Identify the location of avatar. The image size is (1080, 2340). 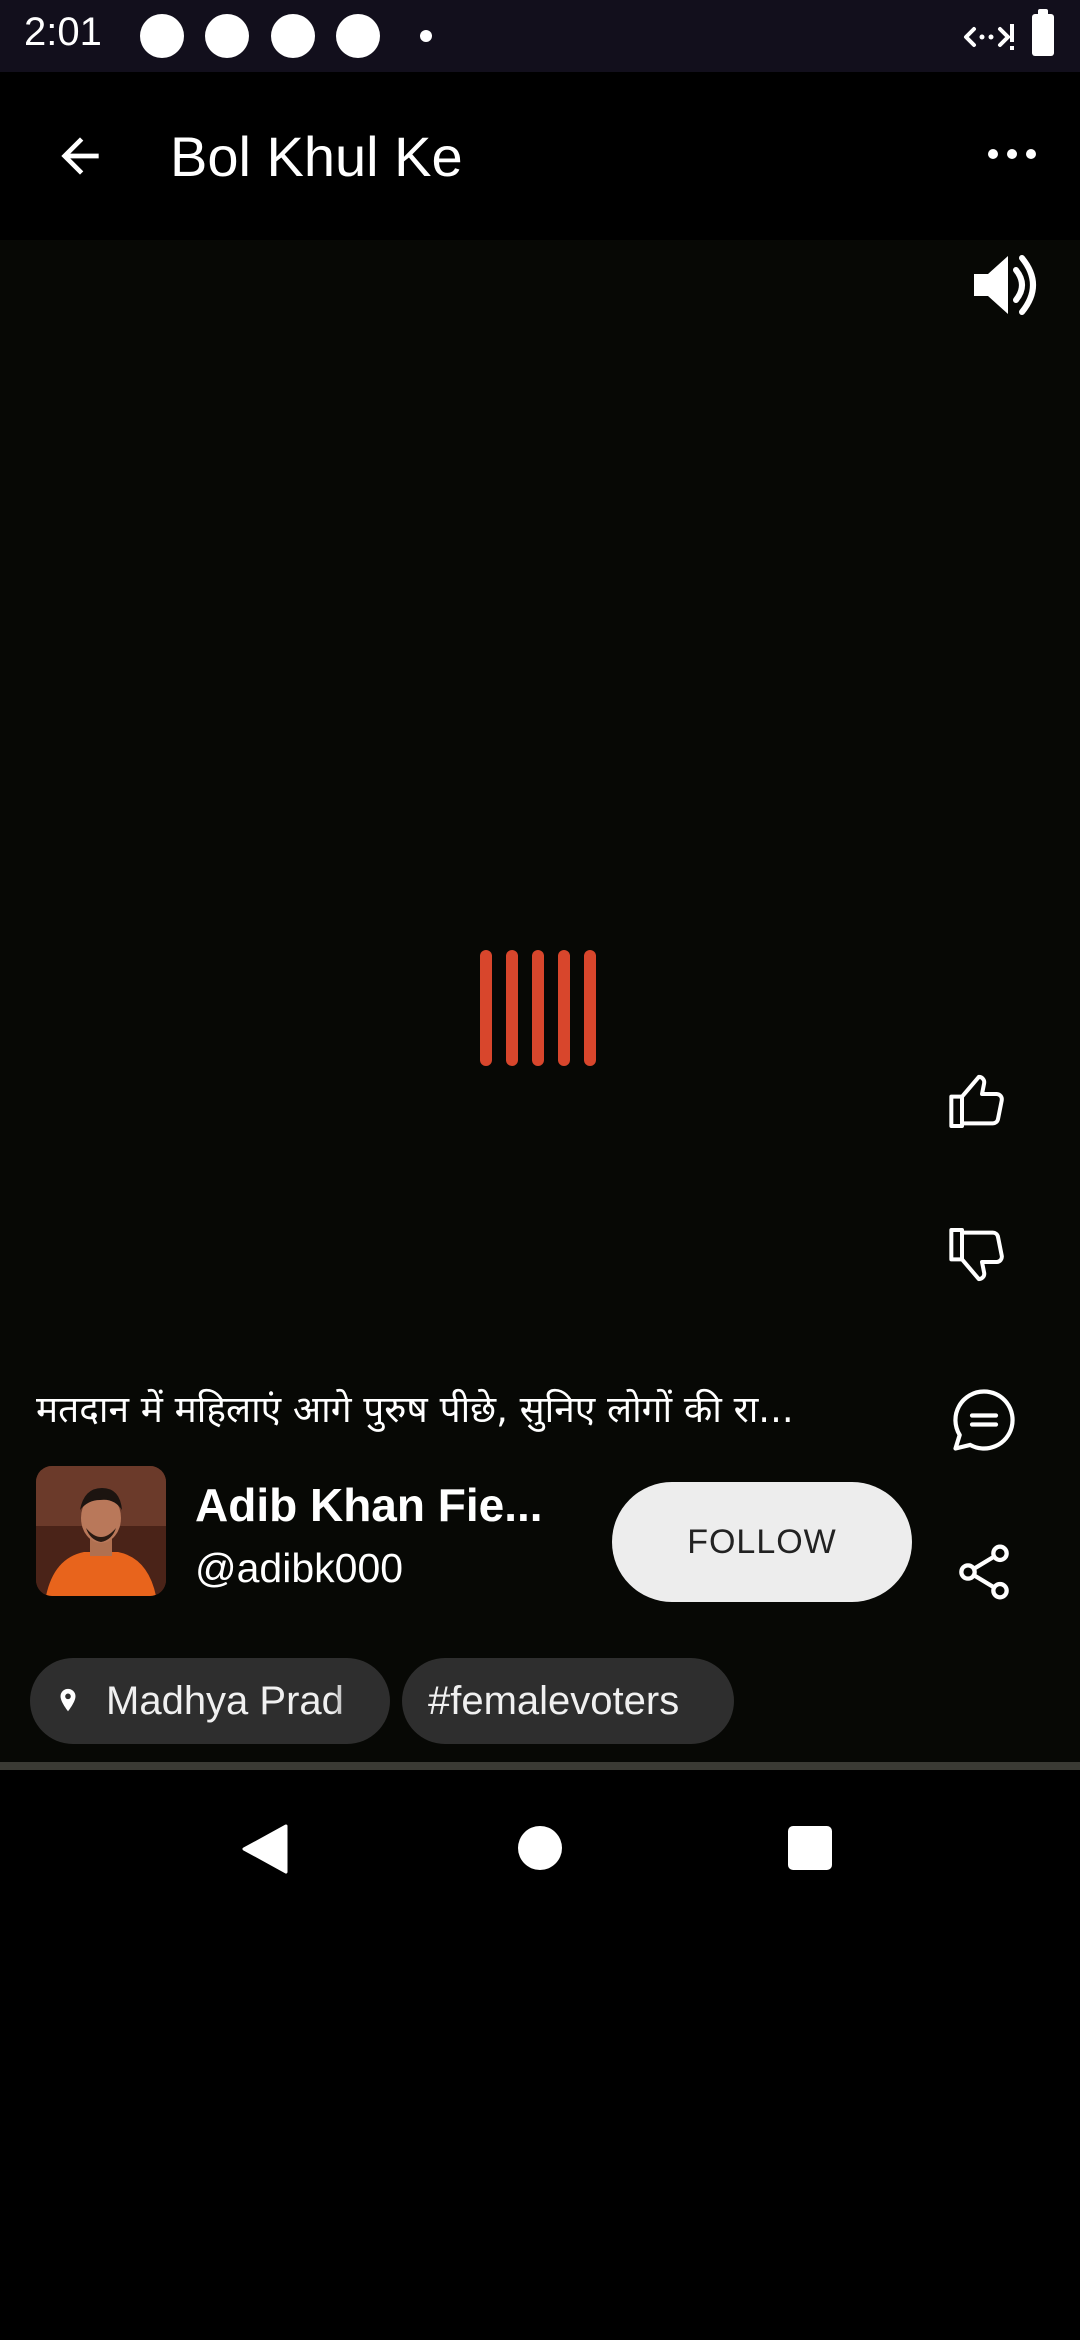
(101, 1531).